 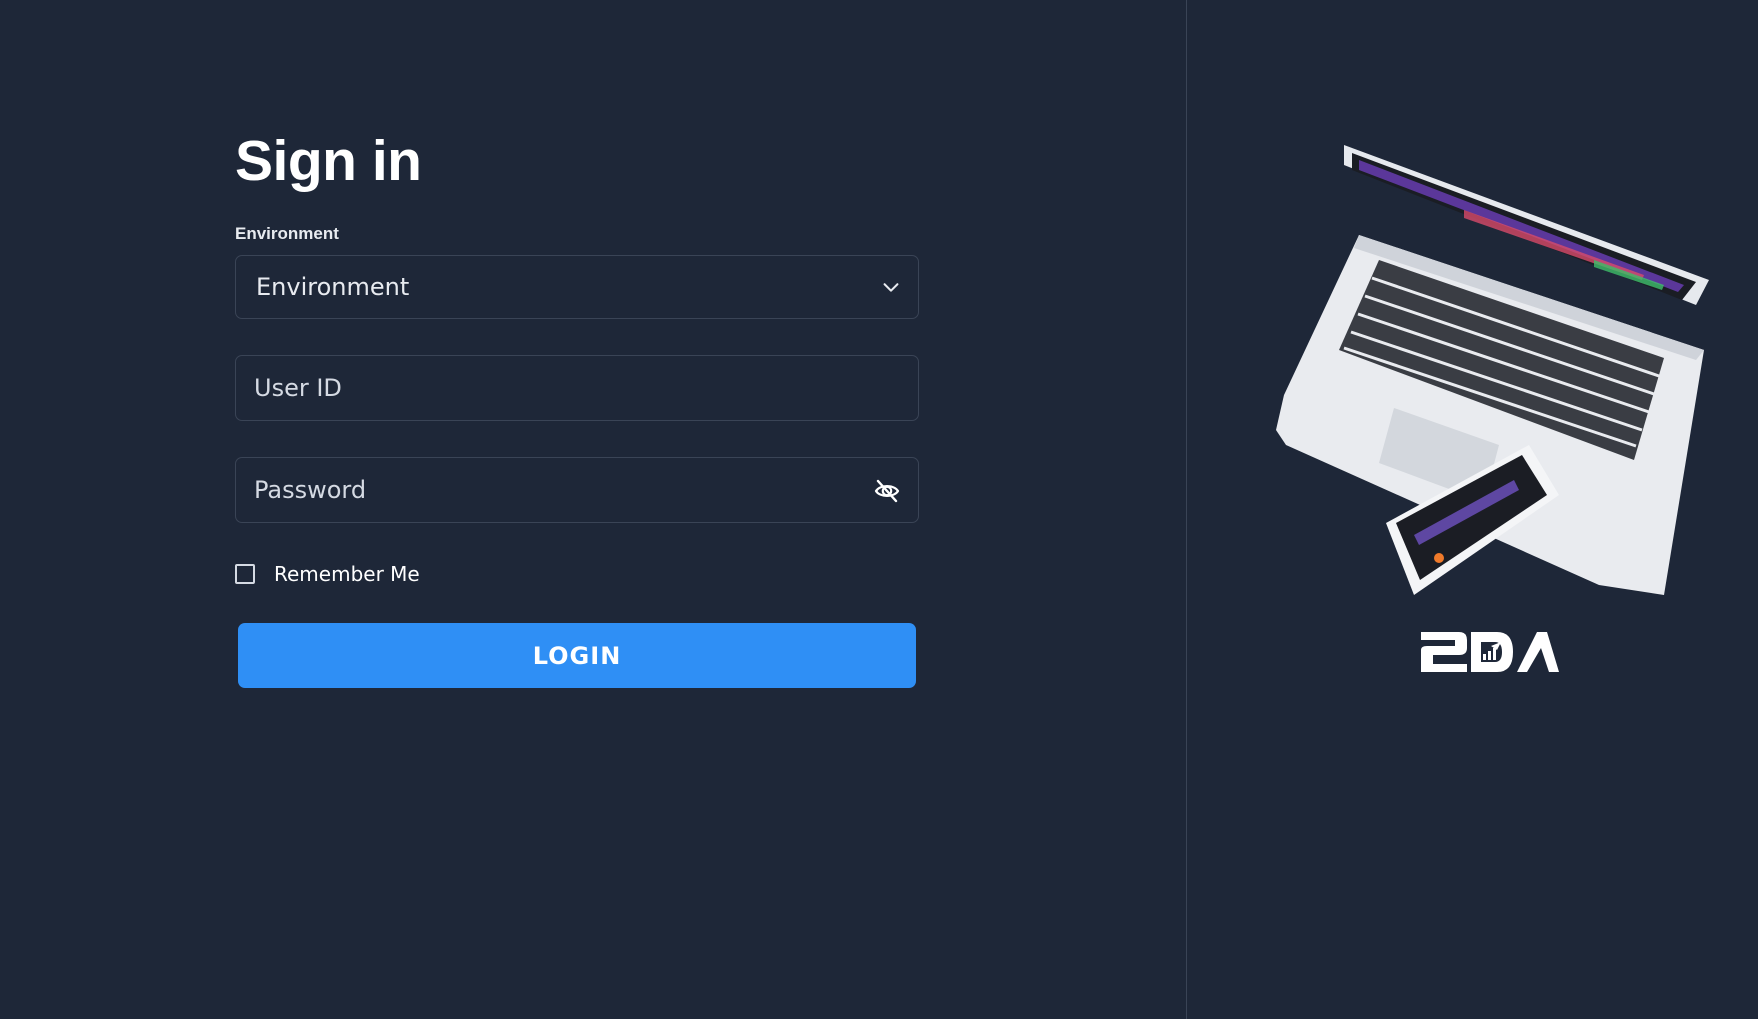 I want to click on environment-select: Environment, so click(x=577, y=287).